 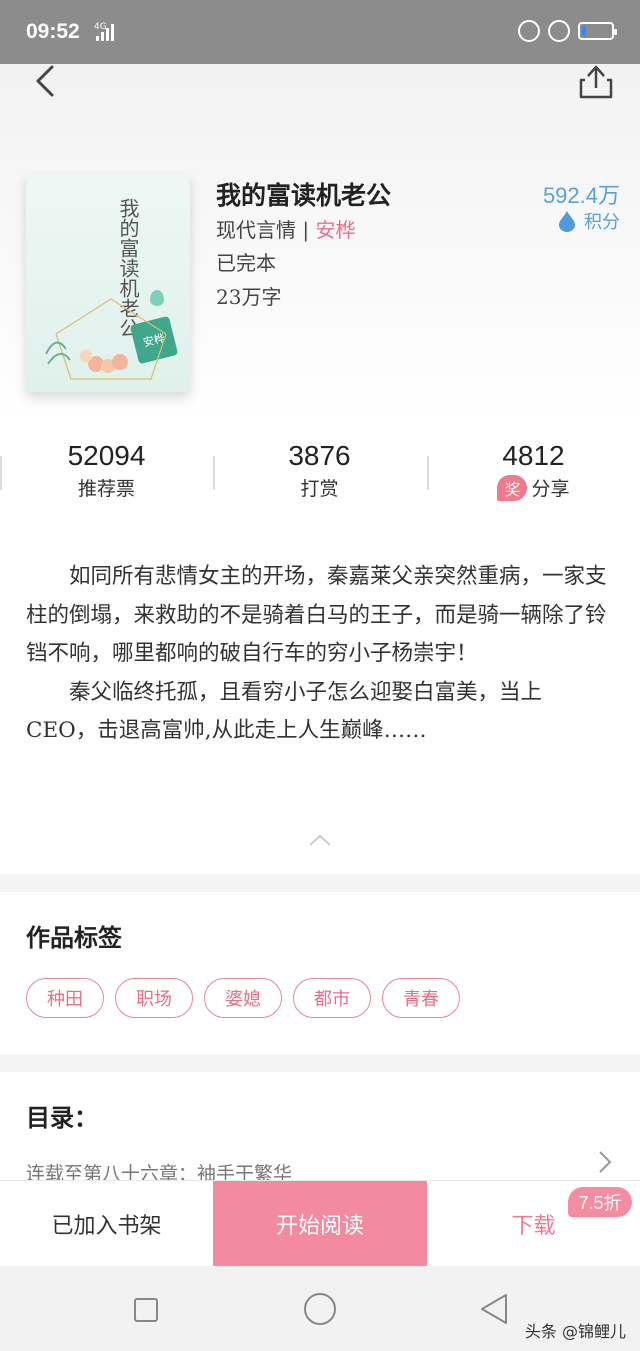 I want to click on stat-share: 4812 奖 分享, so click(x=533, y=470).